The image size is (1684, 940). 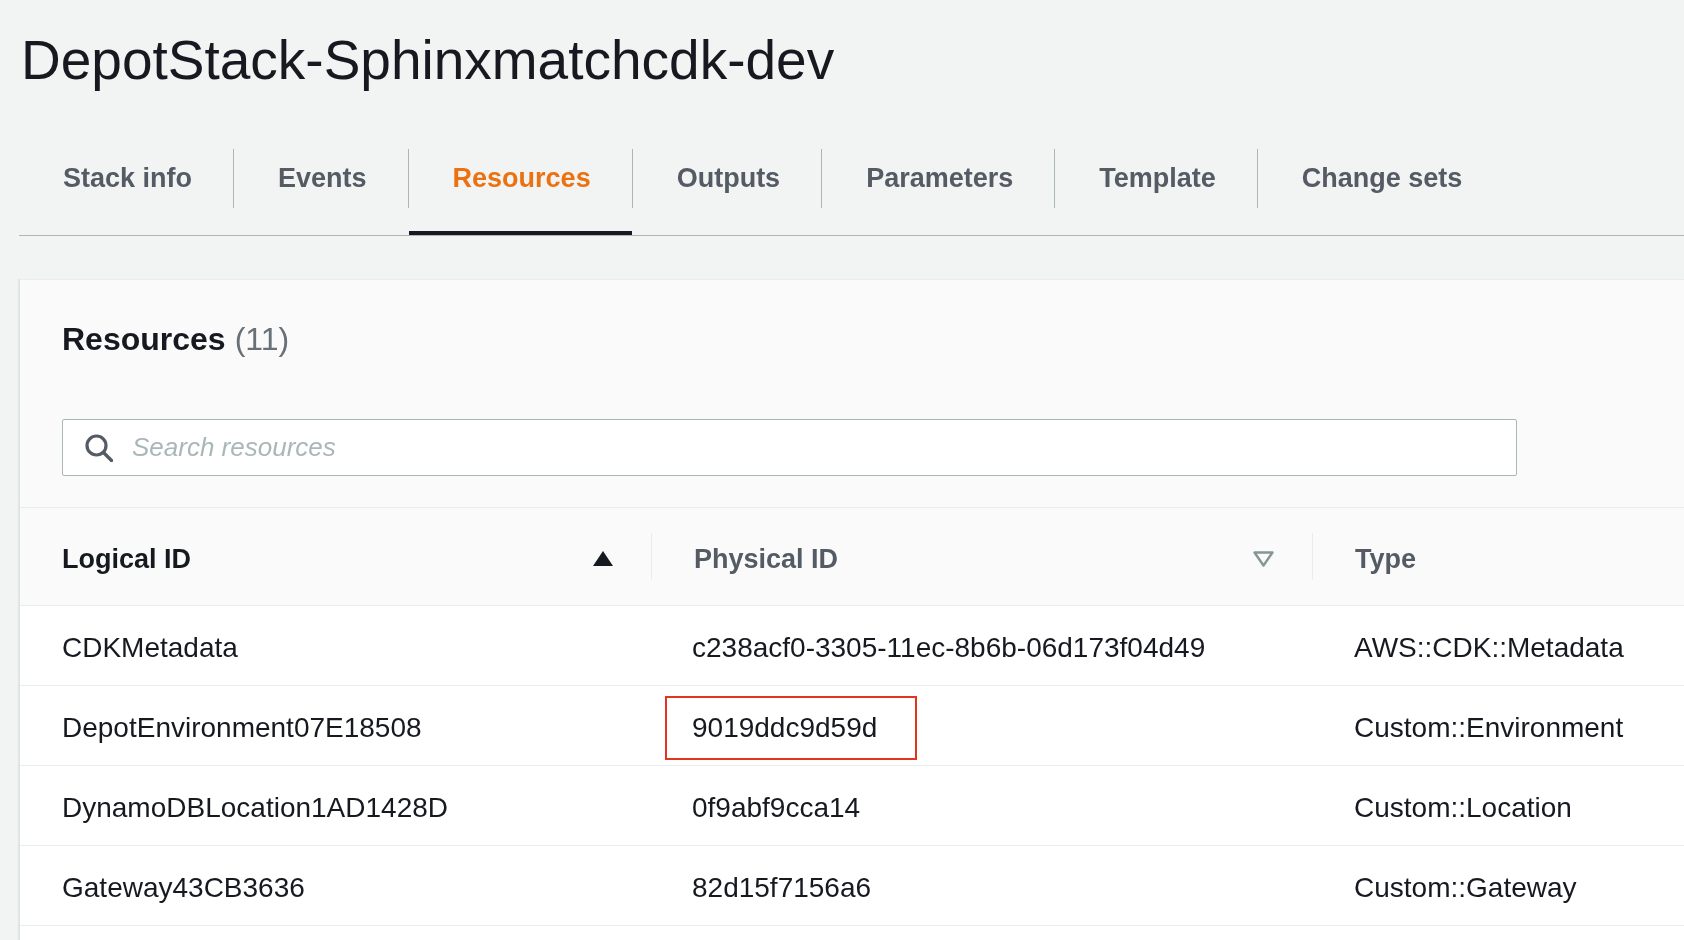 What do you see at coordinates (1465, 887) in the screenshot?
I see `resource-type: Custom::Gateway` at bounding box center [1465, 887].